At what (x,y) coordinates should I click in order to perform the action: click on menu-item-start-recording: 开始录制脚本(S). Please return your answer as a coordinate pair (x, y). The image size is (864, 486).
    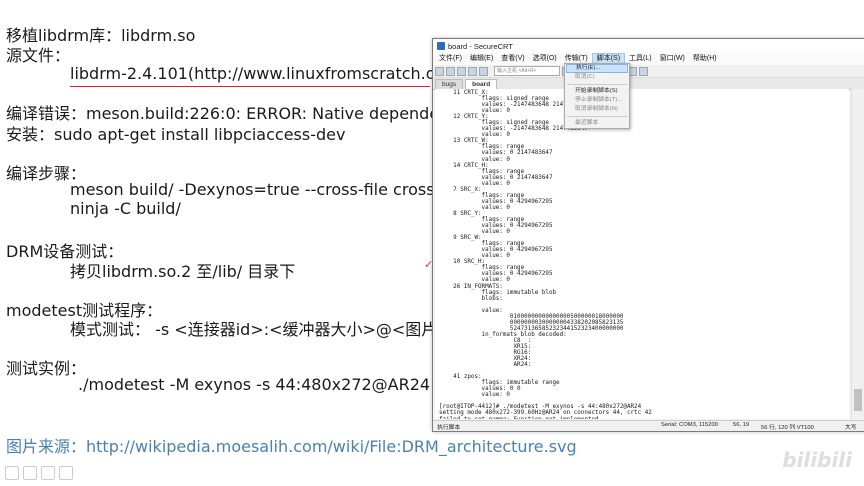
    Looking at the image, I should click on (597, 91).